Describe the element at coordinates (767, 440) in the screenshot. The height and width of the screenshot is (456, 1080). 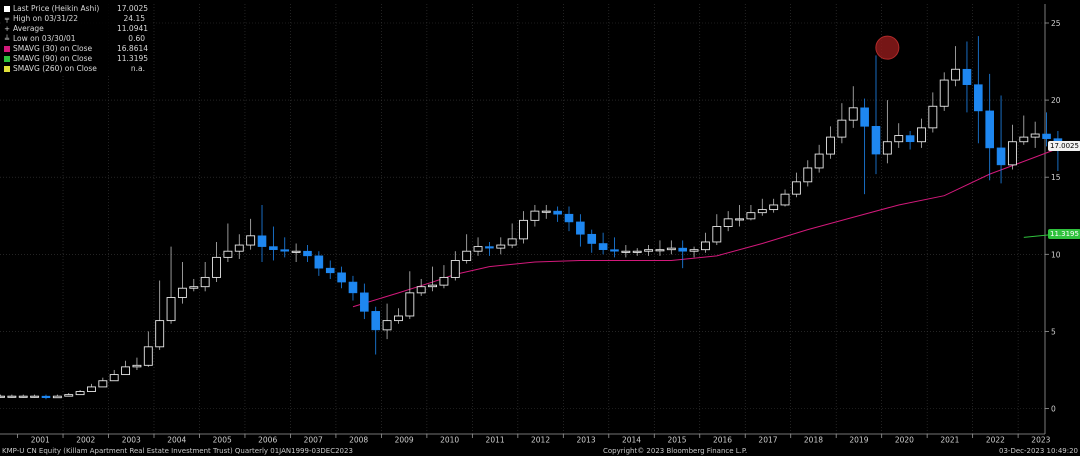
I see `x-tick-label: 2017` at that location.